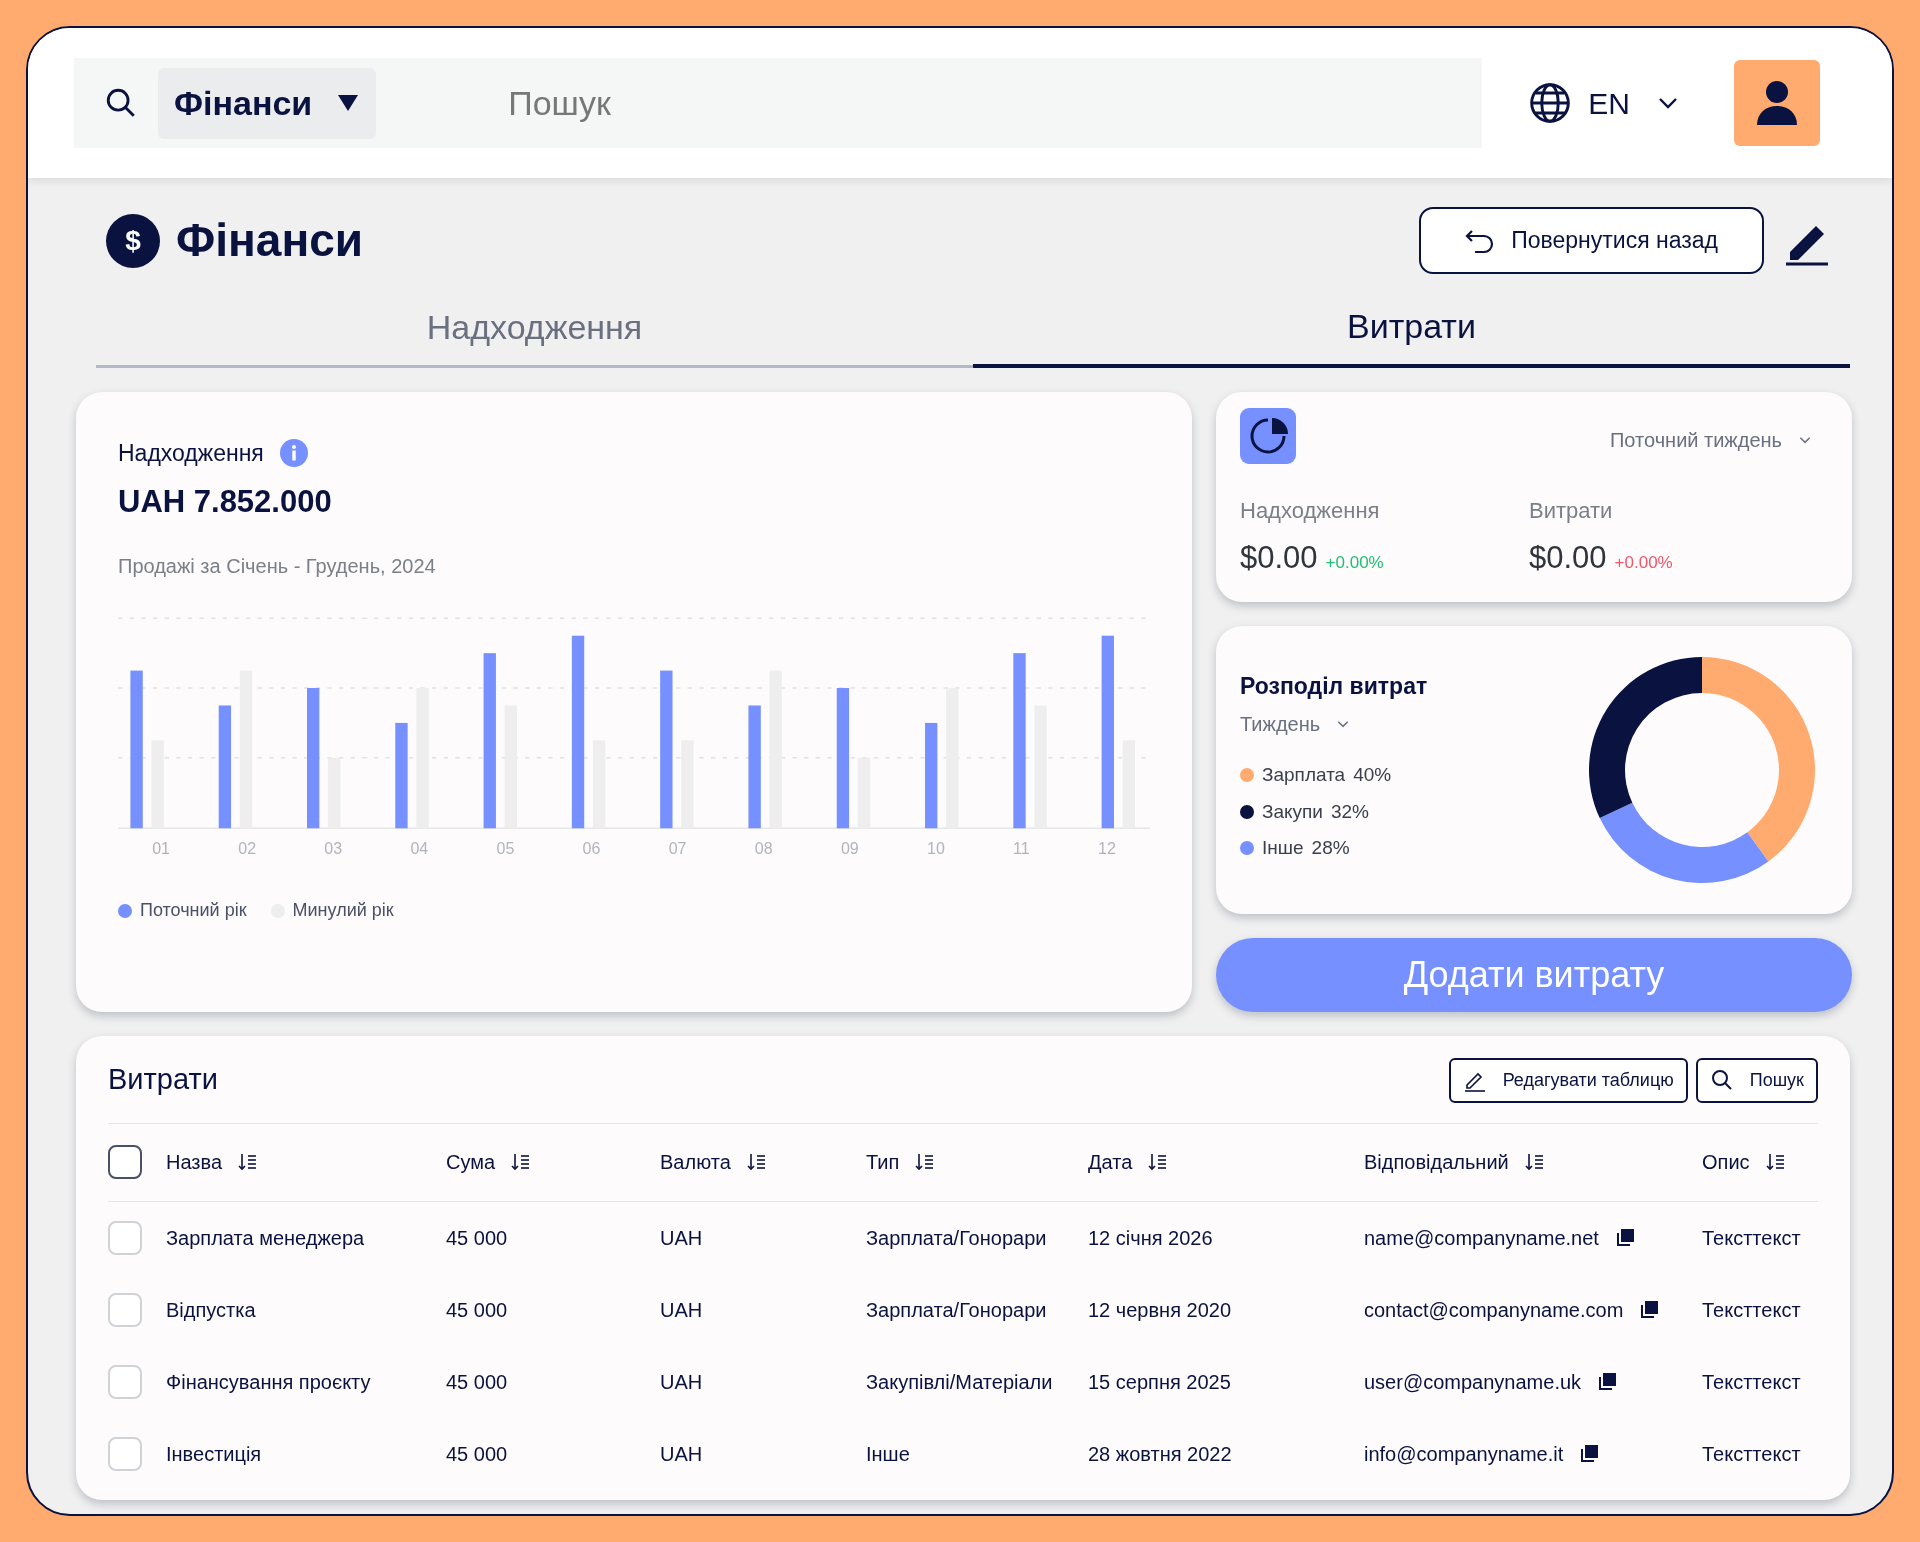  Describe the element at coordinates (1021, 848) in the screenshot. I see `axis-label: 11` at that location.